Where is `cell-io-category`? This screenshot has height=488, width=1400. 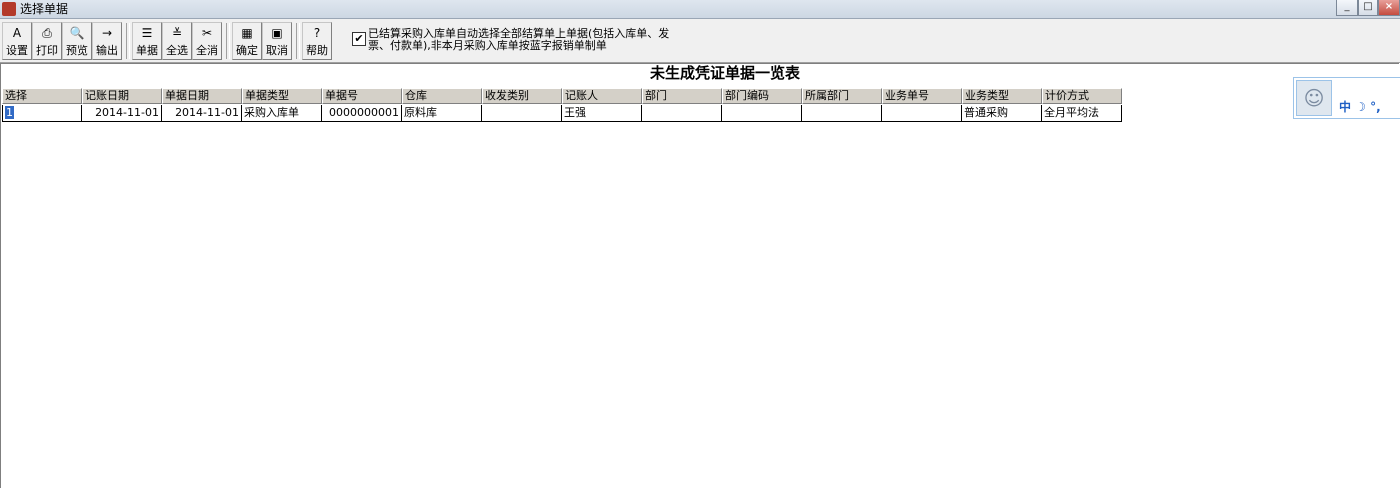 cell-io-category is located at coordinates (522, 113).